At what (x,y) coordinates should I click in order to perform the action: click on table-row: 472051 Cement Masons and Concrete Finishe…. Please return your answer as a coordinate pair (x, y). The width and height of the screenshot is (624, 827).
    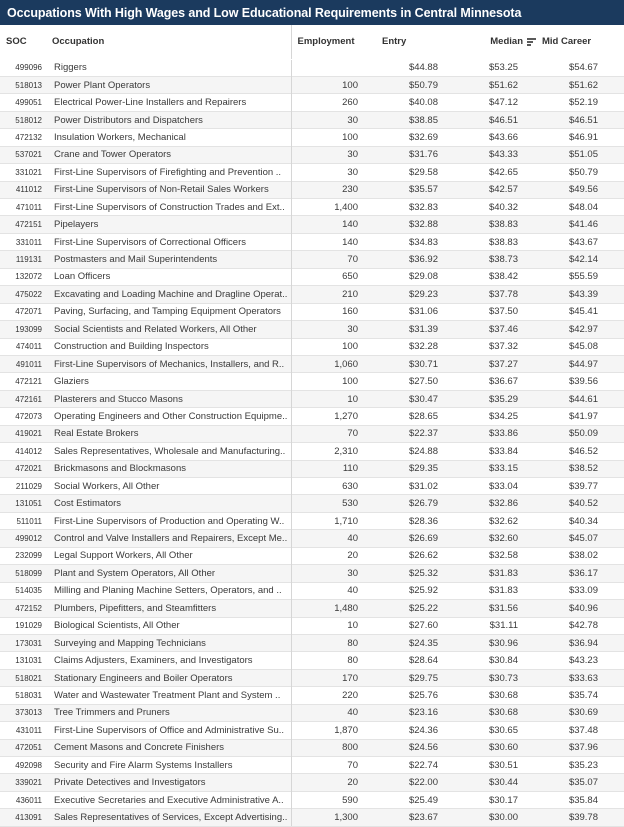
    Looking at the image, I should click on (312, 747).